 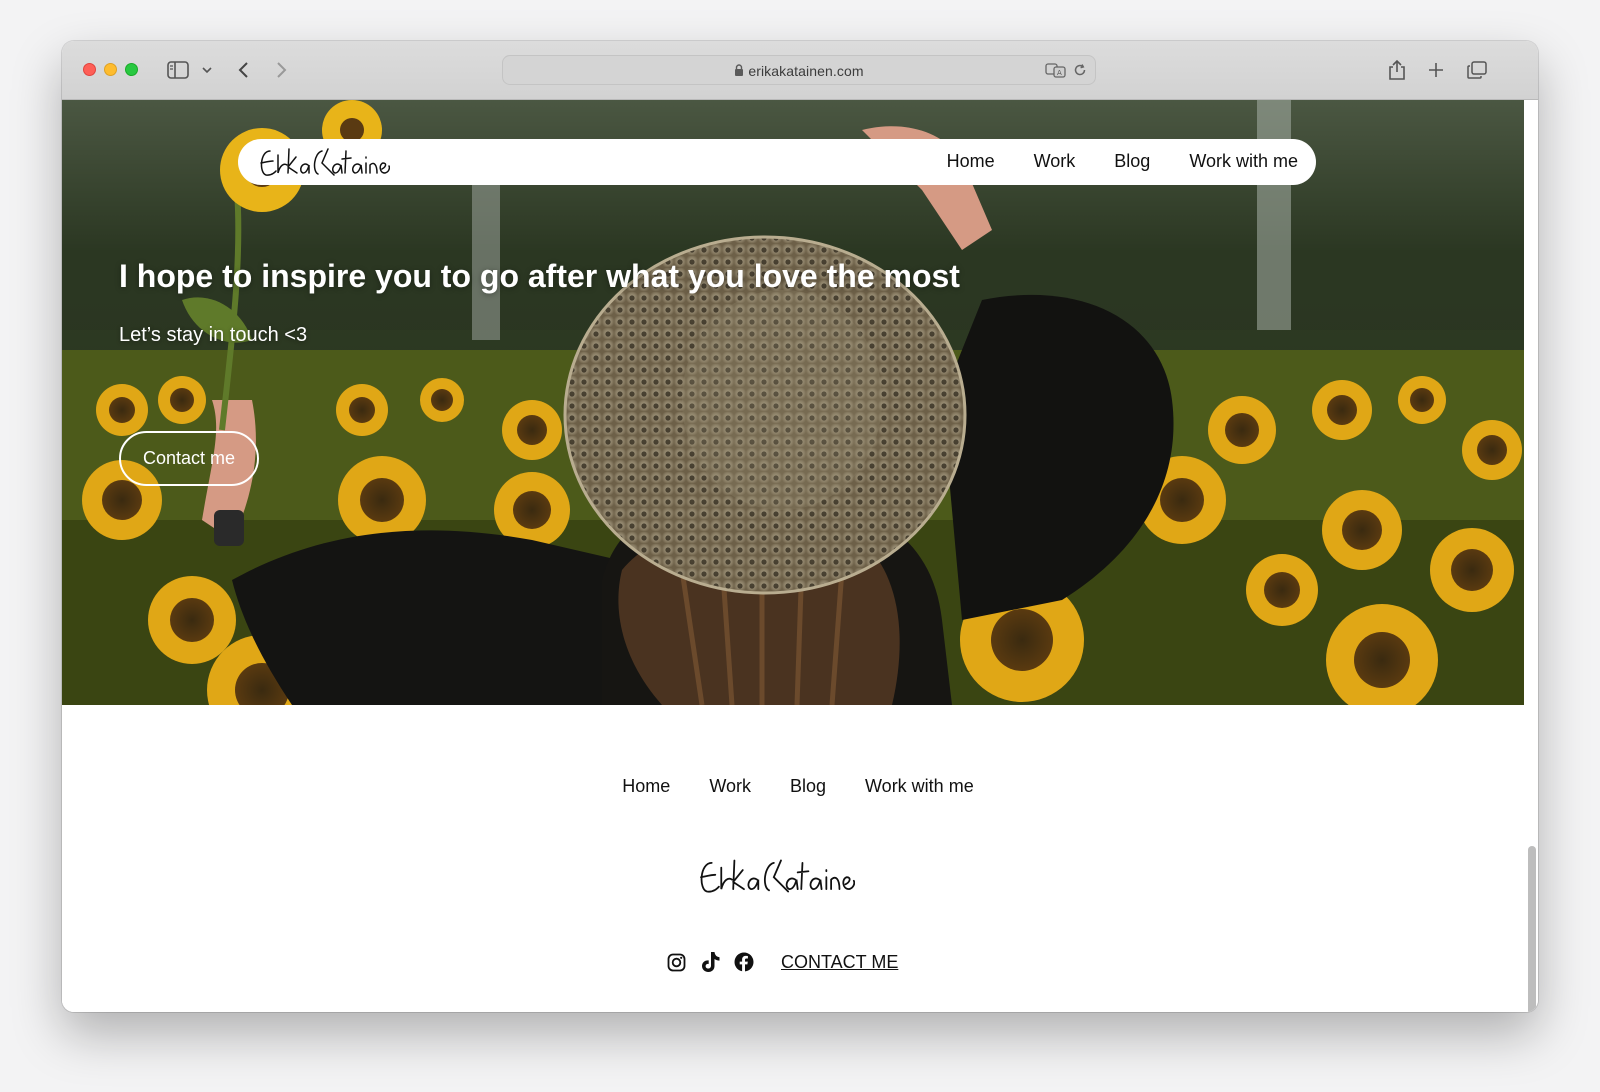 I want to click on lock-icon, so click(x=739, y=72).